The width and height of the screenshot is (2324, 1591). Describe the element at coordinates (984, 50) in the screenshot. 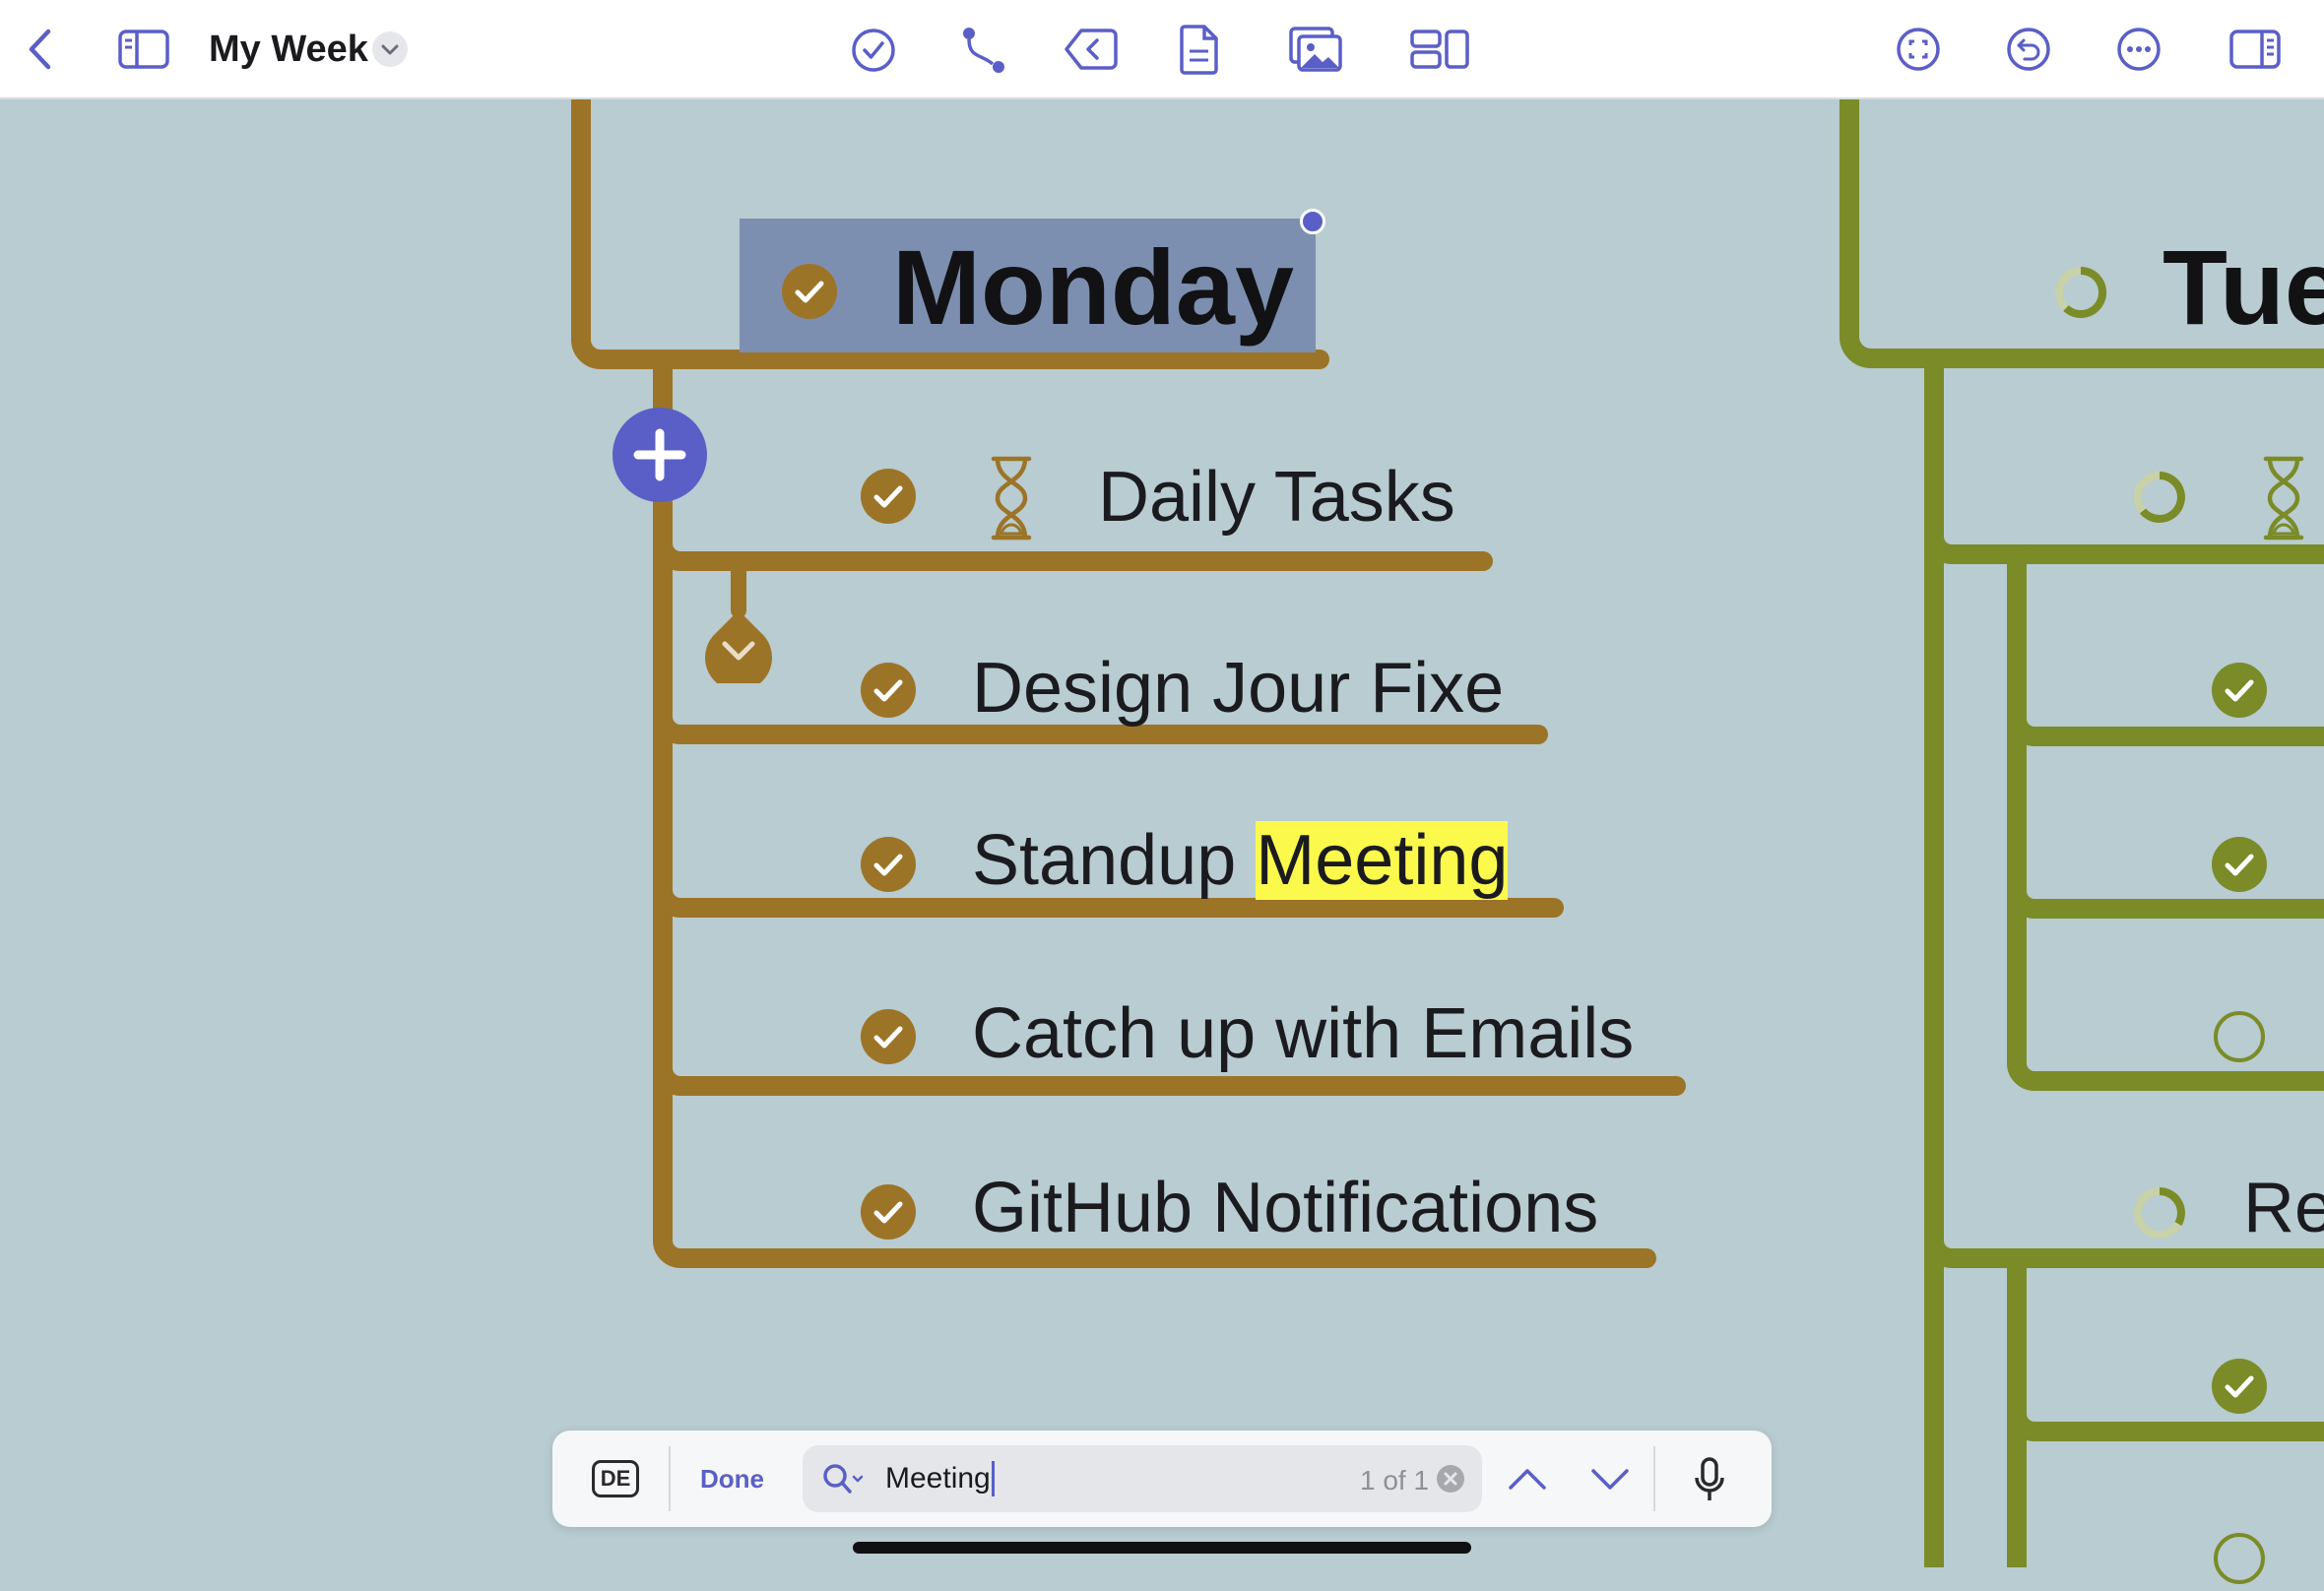

I see `connector-icon` at that location.